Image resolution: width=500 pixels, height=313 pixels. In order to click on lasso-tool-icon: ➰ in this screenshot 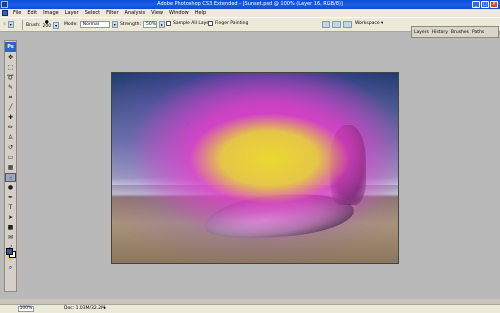, I will do `click(10, 77)`.